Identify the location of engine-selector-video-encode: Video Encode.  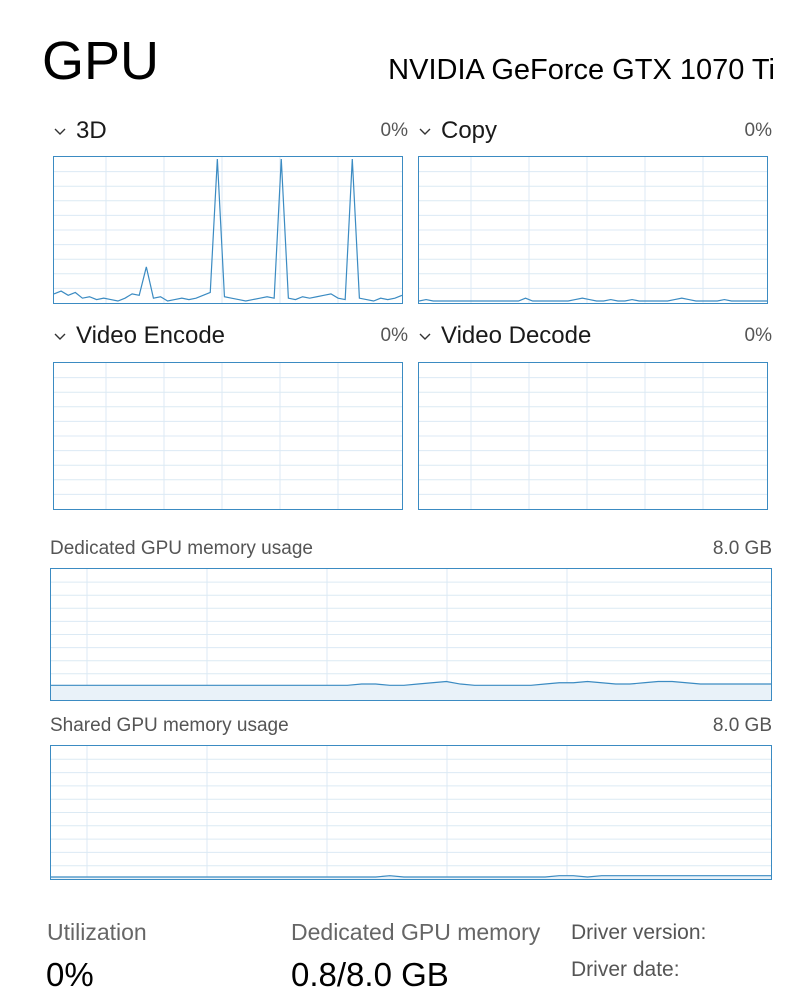
(139, 336).